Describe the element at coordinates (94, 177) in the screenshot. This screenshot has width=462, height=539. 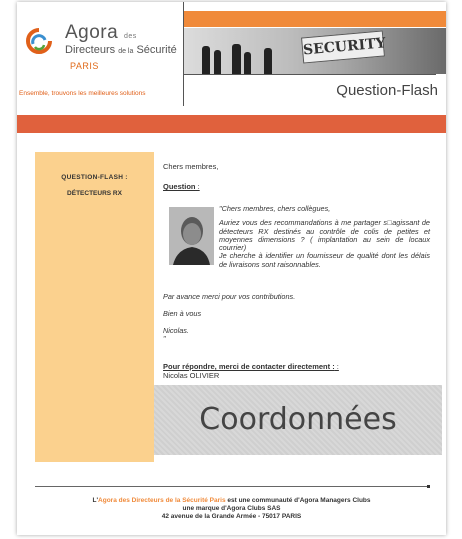
I see `sidebar-title: QUESTION-FLASH :` at that location.